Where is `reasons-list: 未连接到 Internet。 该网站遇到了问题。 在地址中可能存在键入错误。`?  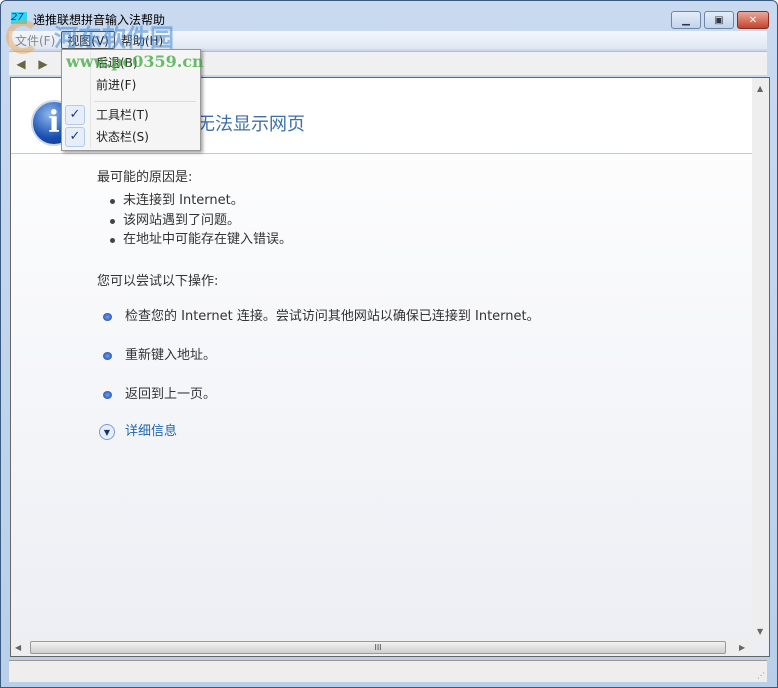 reasons-list: 未连接到 Internet。 该网站遇到了问题。 在地址中可能存在键入错误。 is located at coordinates (325, 220).